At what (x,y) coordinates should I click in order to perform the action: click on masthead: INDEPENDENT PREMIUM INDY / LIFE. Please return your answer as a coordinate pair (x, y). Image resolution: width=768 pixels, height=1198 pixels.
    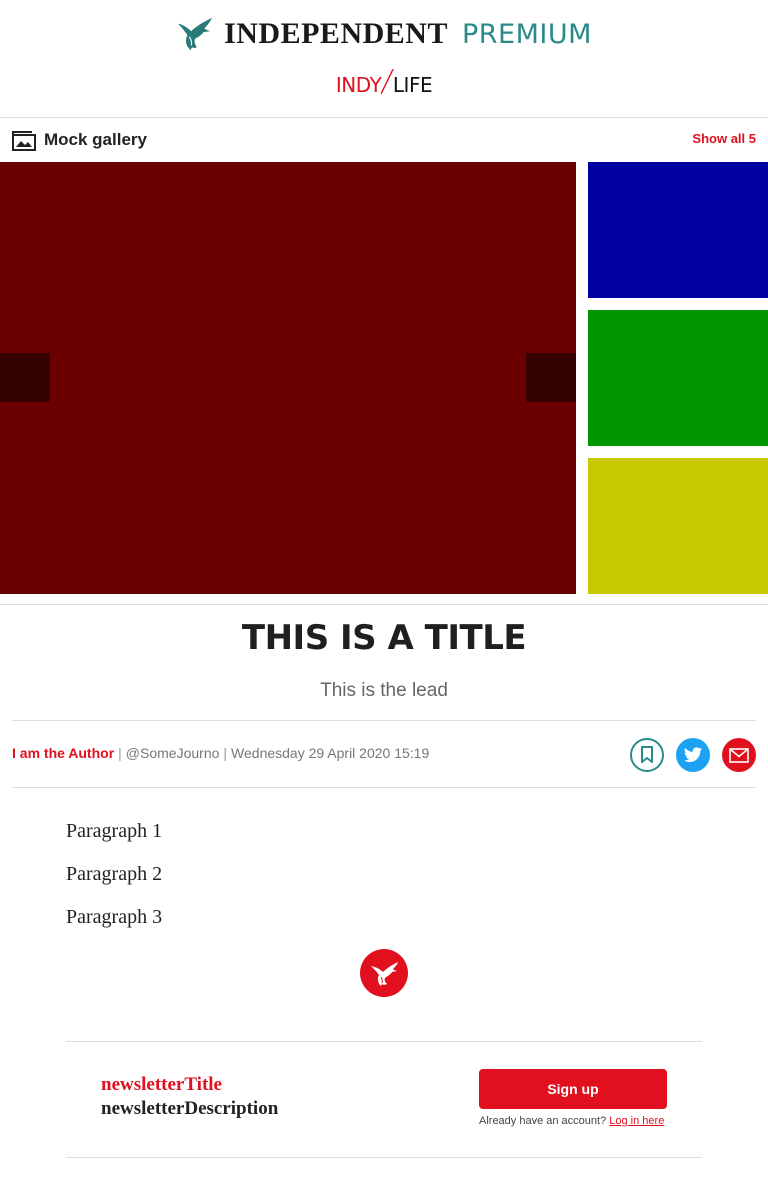
    Looking at the image, I should click on (384, 59).